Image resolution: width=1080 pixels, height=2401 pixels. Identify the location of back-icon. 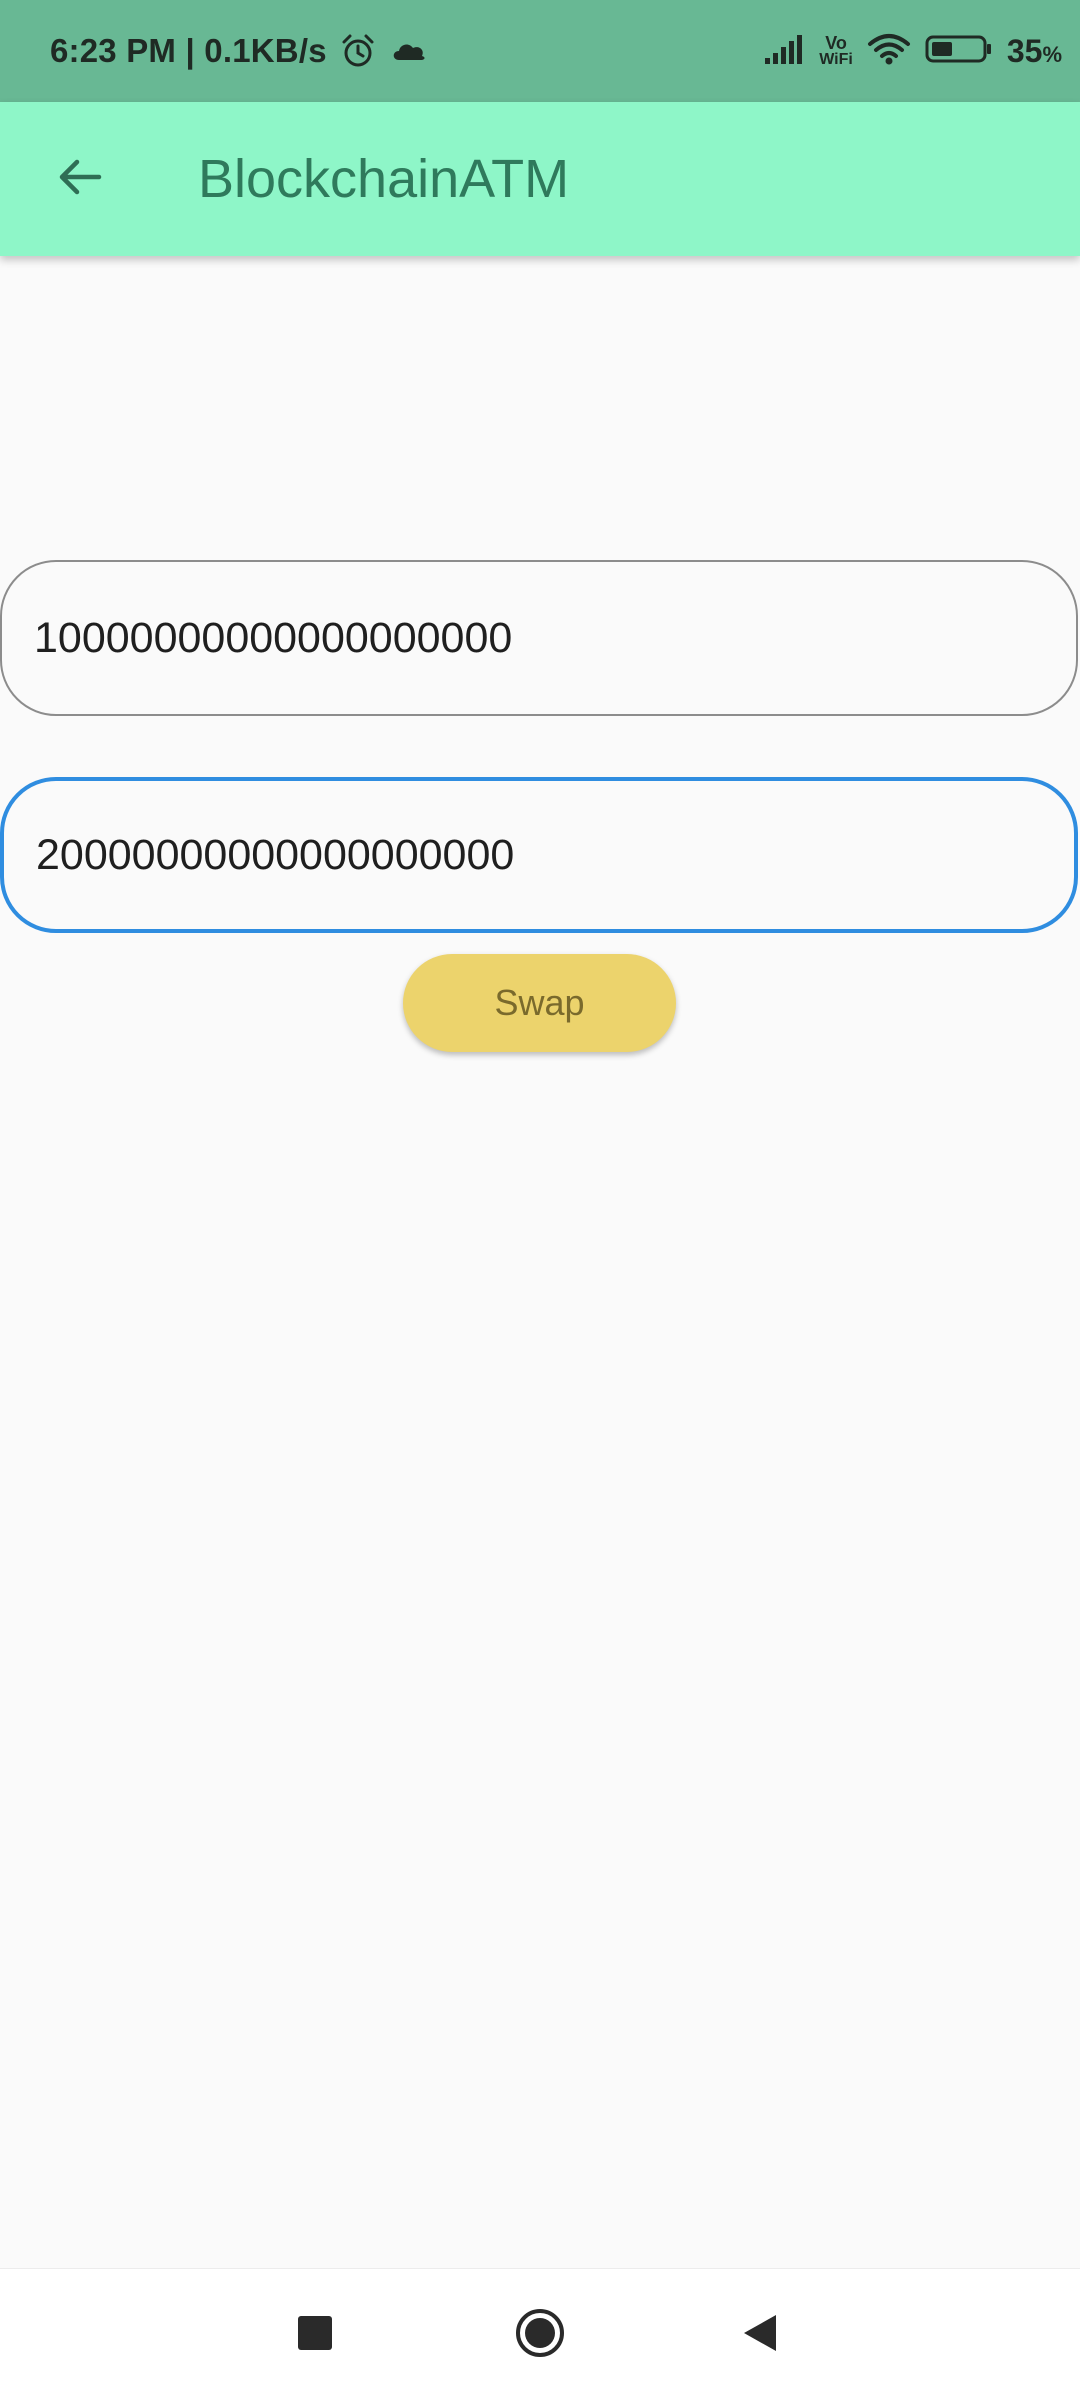
(760, 2335).